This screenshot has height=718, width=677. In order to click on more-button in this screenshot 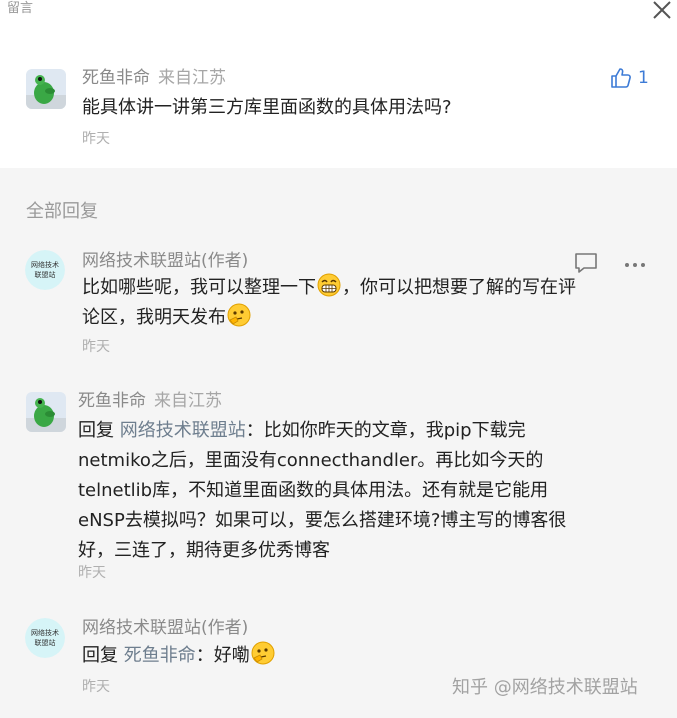, I will do `click(635, 264)`.